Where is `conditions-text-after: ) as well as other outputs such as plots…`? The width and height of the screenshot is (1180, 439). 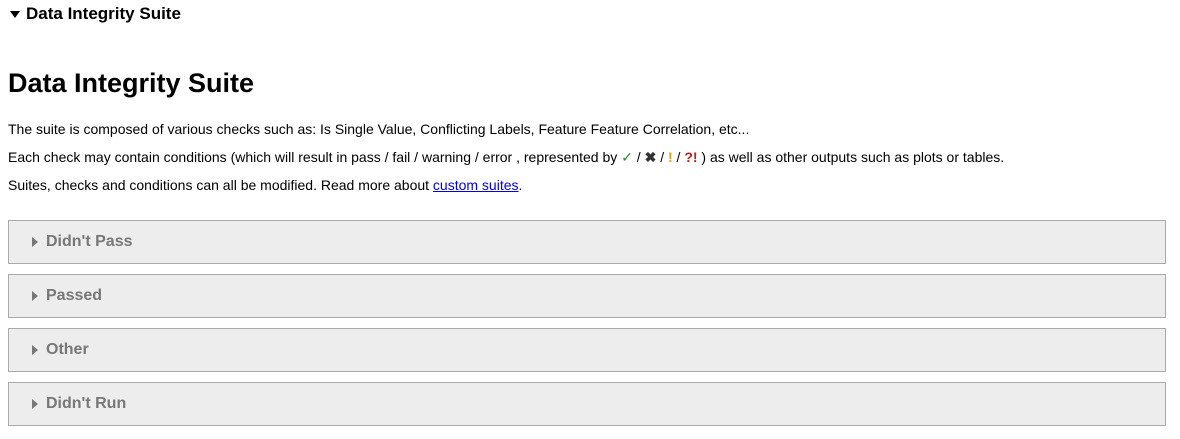
conditions-text-after: ) as well as other outputs such as plots… is located at coordinates (851, 157).